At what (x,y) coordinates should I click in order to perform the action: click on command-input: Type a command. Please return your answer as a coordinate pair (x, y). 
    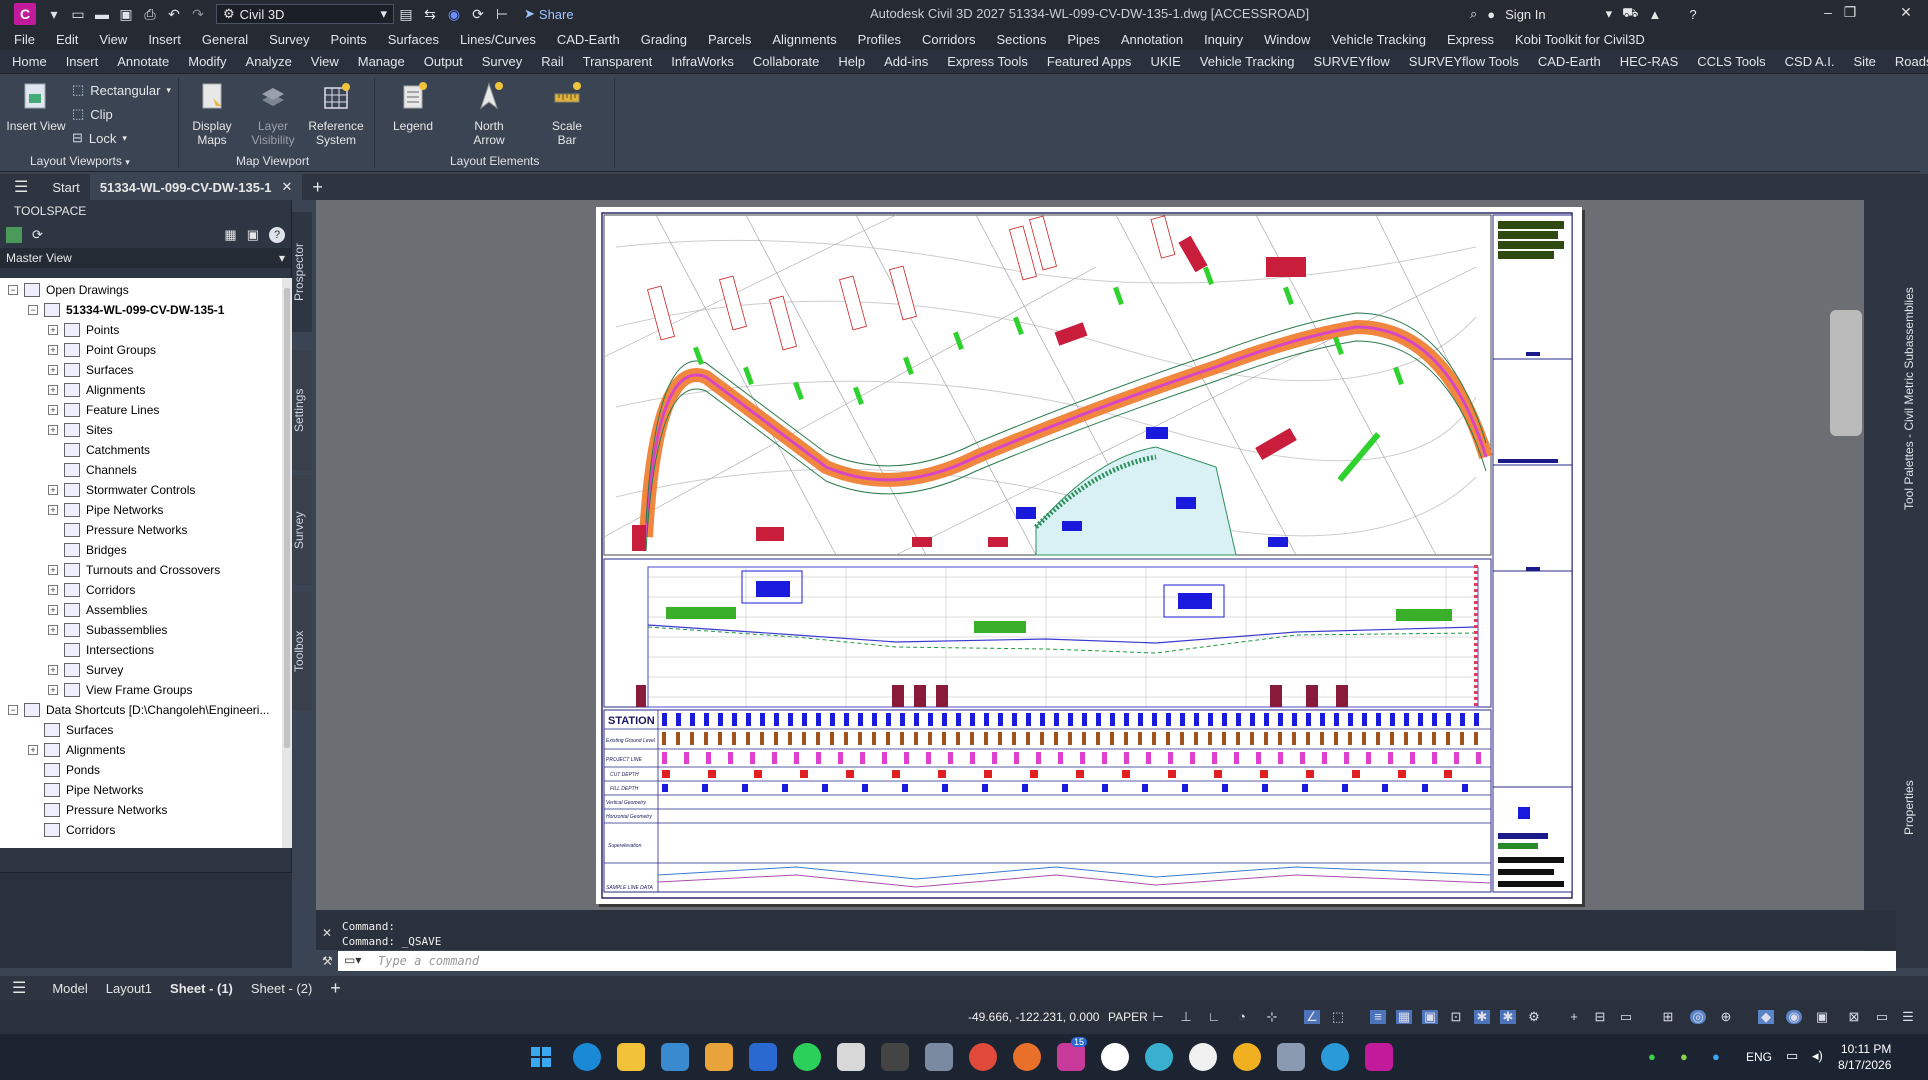
    Looking at the image, I should click on (1117, 961).